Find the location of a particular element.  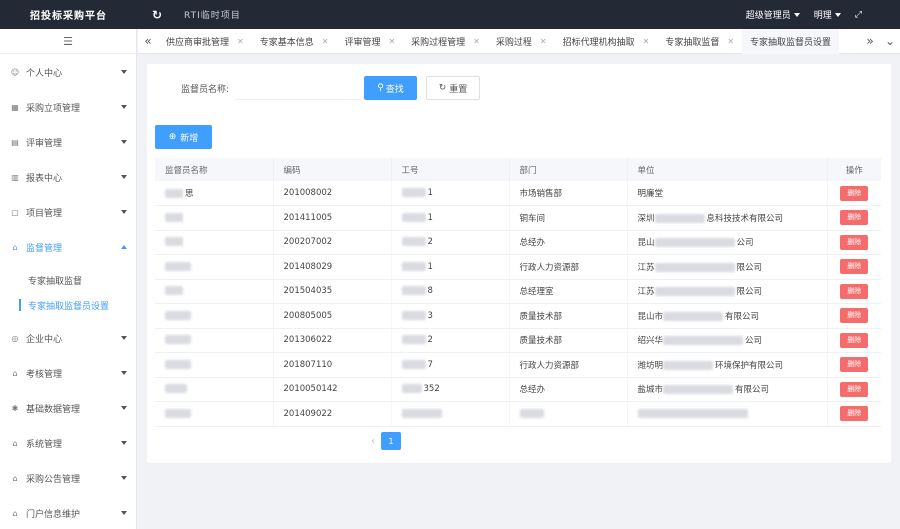

dept-cell: 总经理室 is located at coordinates (568, 291).